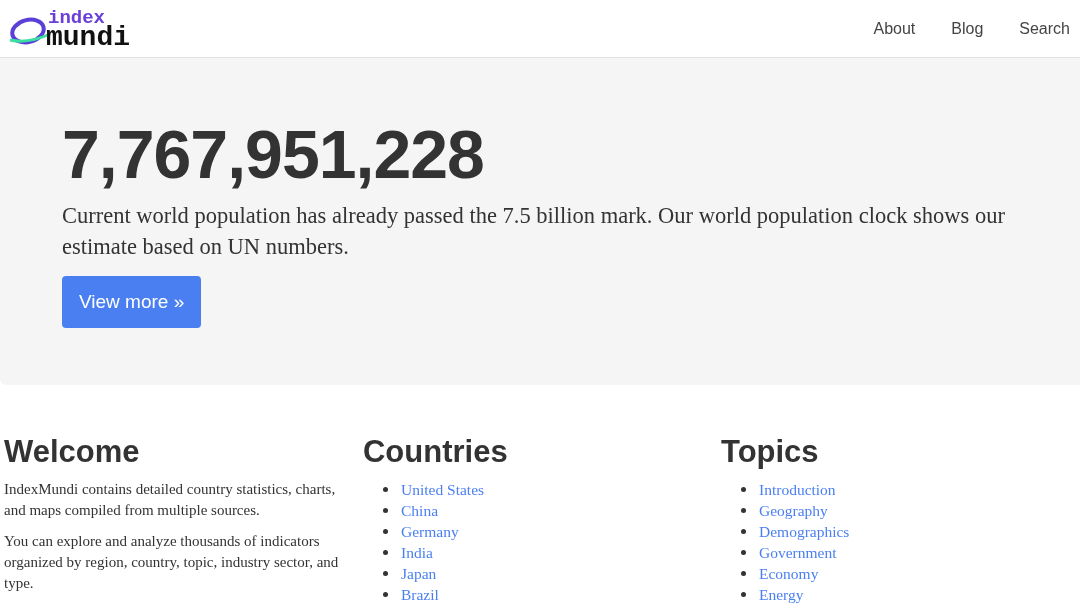 This screenshot has width=1080, height=610. What do you see at coordinates (781, 594) in the screenshot?
I see `topic-link: Energy` at bounding box center [781, 594].